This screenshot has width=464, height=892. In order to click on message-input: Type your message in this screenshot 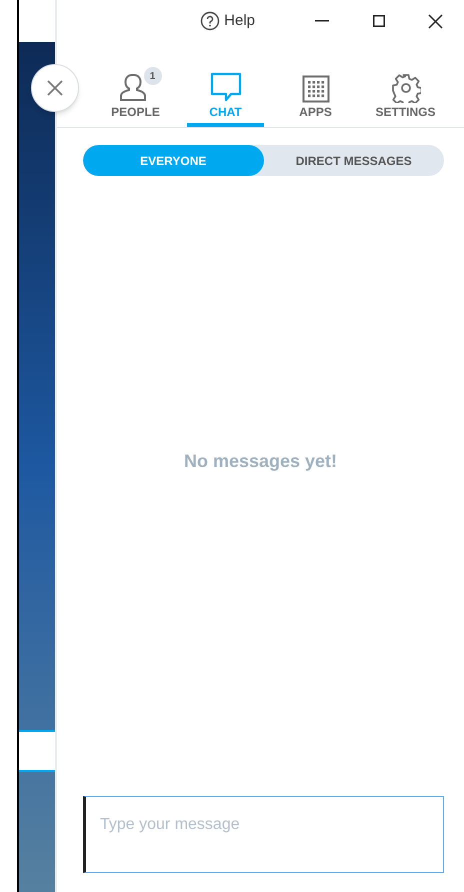, I will do `click(263, 834)`.